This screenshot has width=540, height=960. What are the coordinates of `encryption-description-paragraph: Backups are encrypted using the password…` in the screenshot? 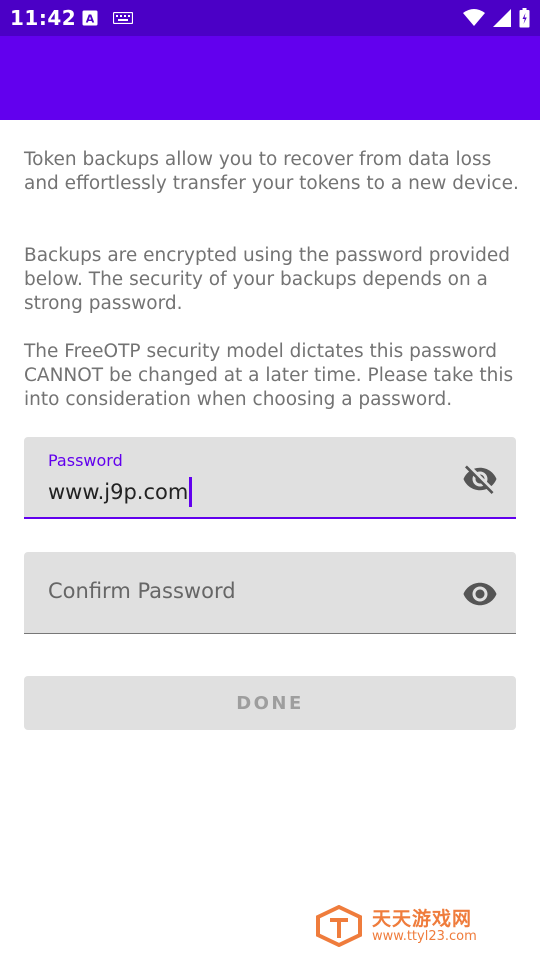 It's located at (267, 279).